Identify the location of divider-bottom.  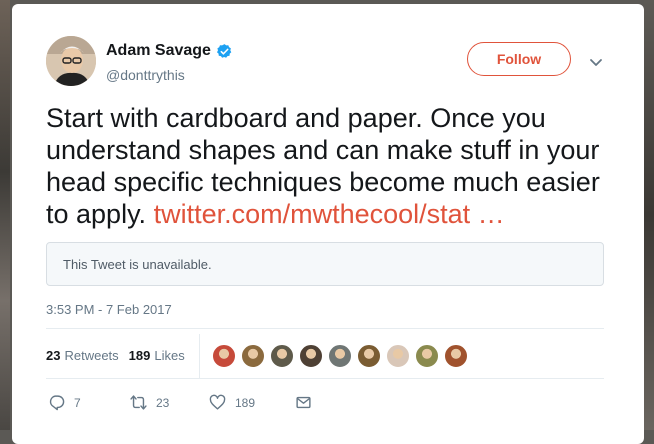
(325, 378).